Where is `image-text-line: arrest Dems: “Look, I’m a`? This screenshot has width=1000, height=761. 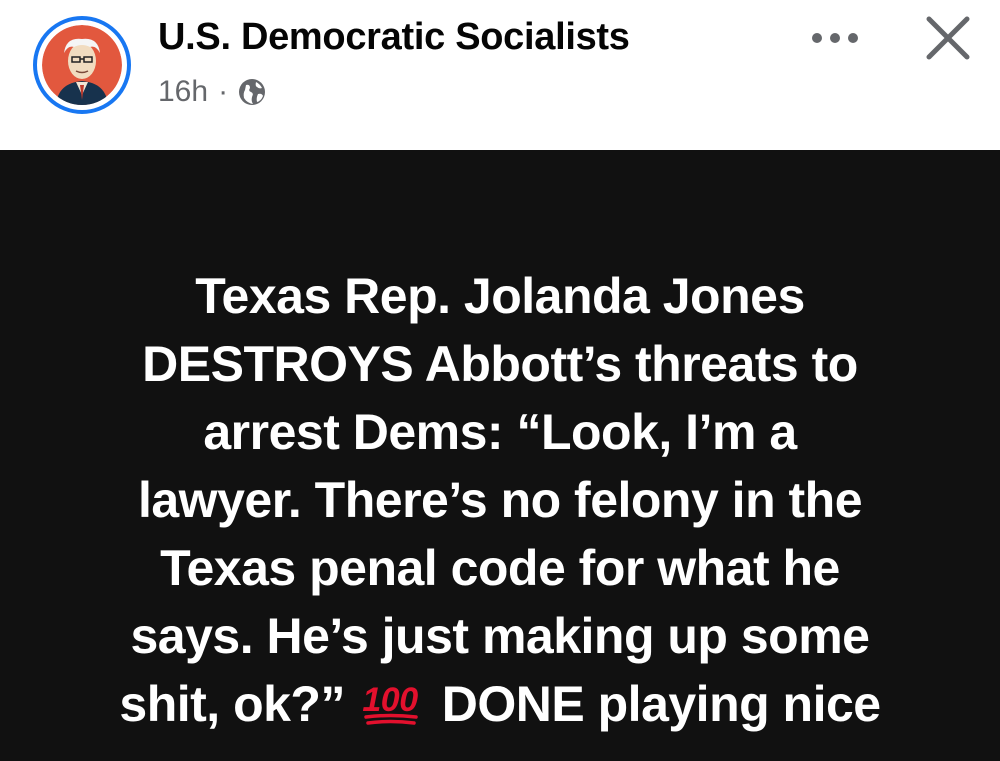
image-text-line: arrest Dems: “Look, I’m a is located at coordinates (500, 432).